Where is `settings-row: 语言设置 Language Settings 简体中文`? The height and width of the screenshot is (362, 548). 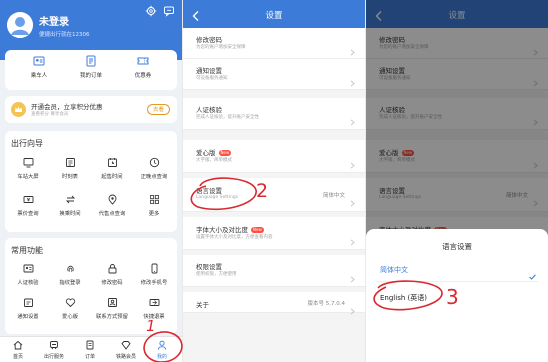
settings-row: 语言设置 Language Settings 简体中文 is located at coordinates (274, 195).